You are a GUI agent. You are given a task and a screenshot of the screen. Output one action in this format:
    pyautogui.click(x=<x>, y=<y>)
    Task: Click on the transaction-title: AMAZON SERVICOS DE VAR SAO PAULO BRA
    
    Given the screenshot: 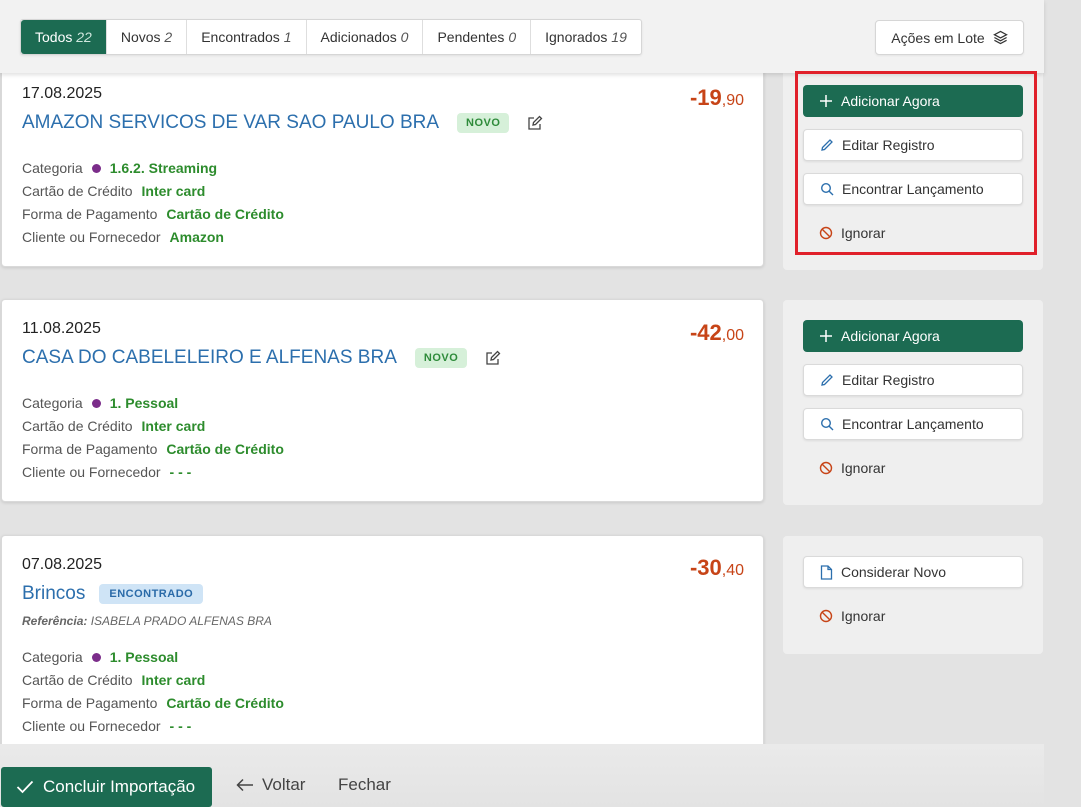 What is the action you would take?
    pyautogui.click(x=230, y=123)
    